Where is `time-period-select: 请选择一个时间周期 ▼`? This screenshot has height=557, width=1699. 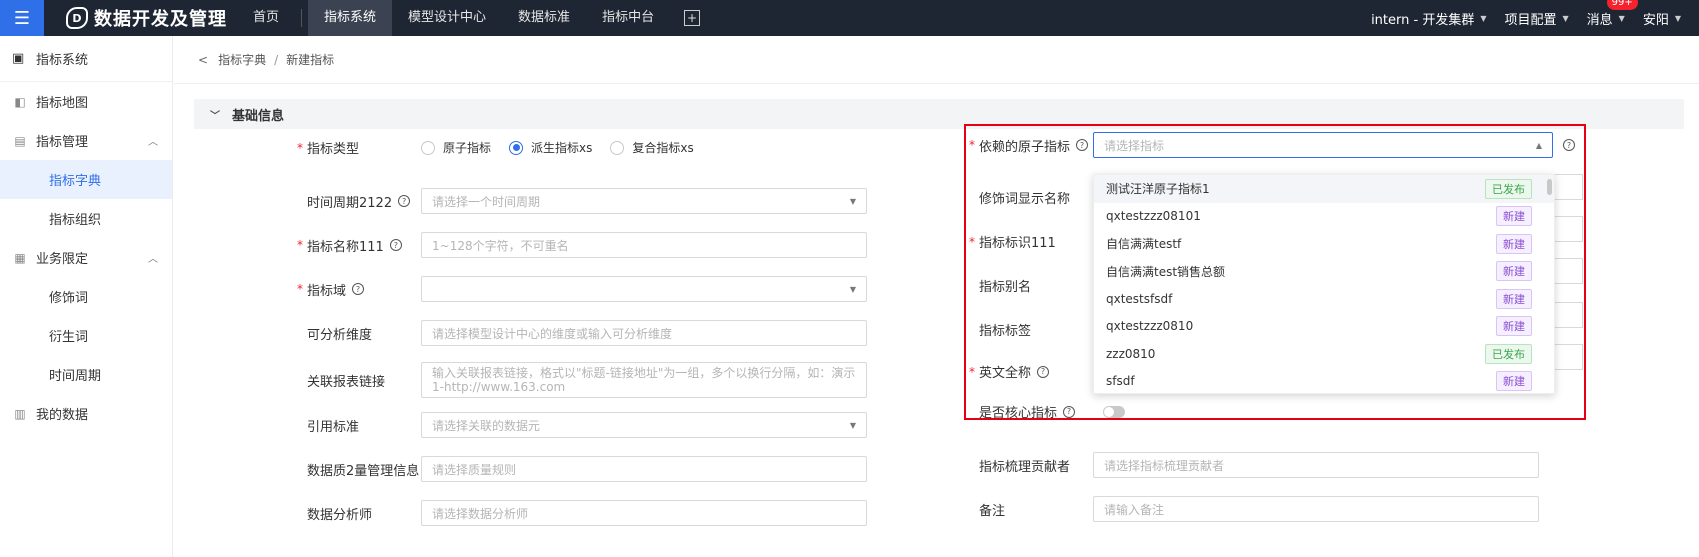 time-period-select: 请选择一个时间周期 ▼ is located at coordinates (644, 201).